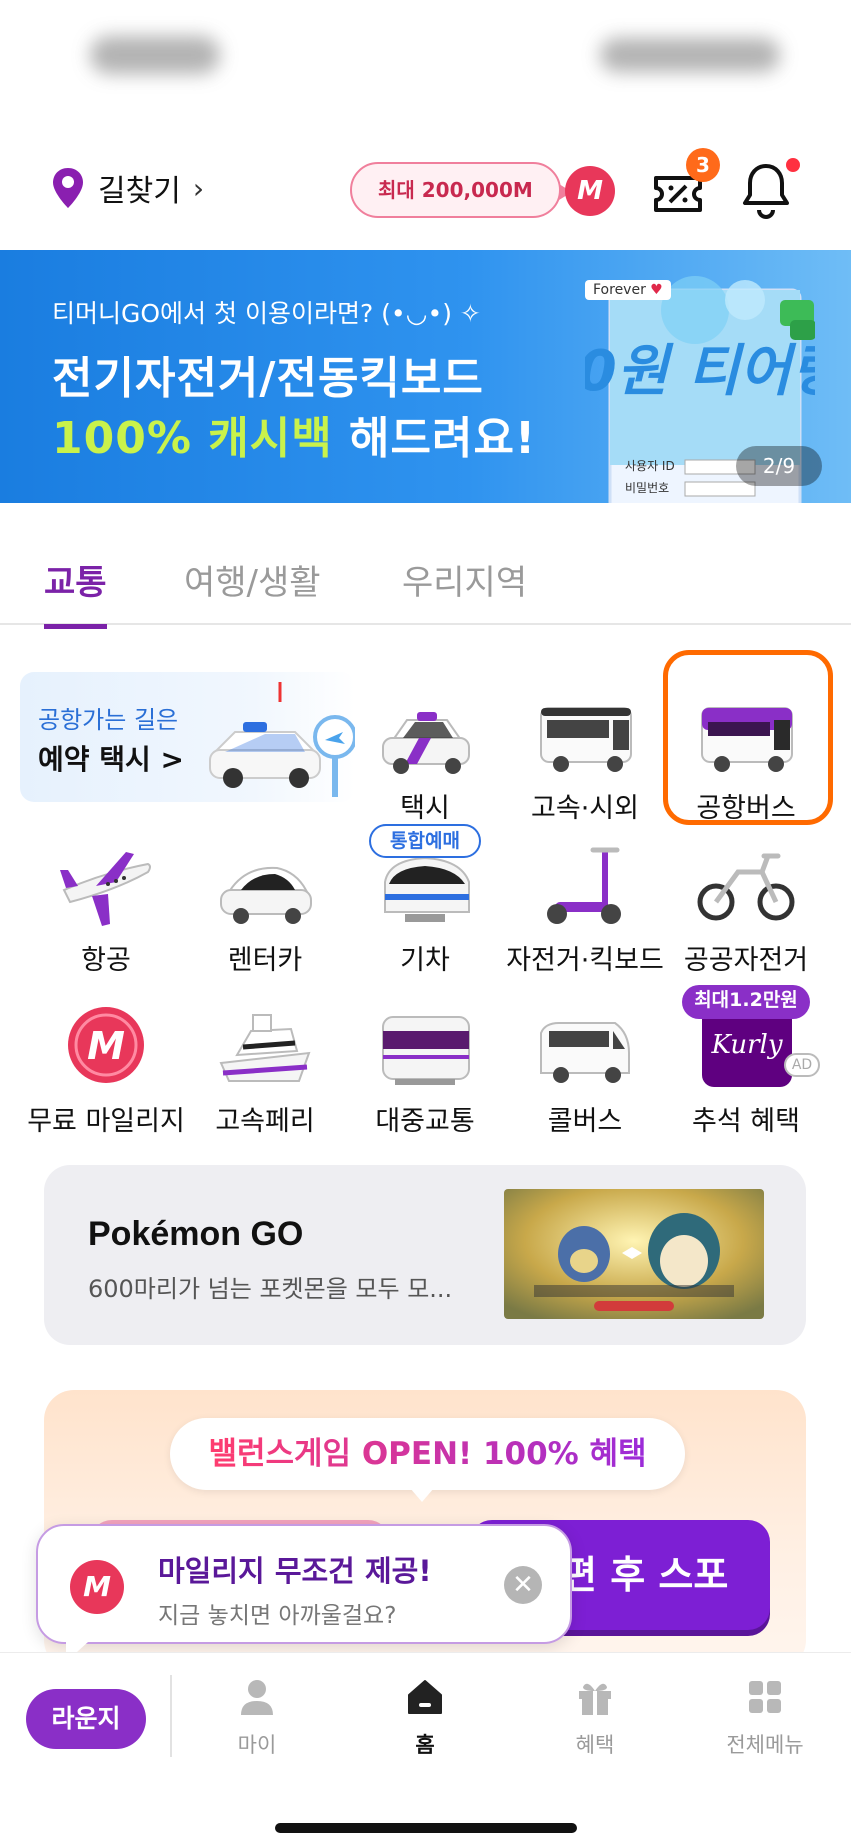 Image resolution: width=851 pixels, height=1847 pixels. I want to click on transport-bike-scooter: 자전거·킥보드, so click(585, 917).